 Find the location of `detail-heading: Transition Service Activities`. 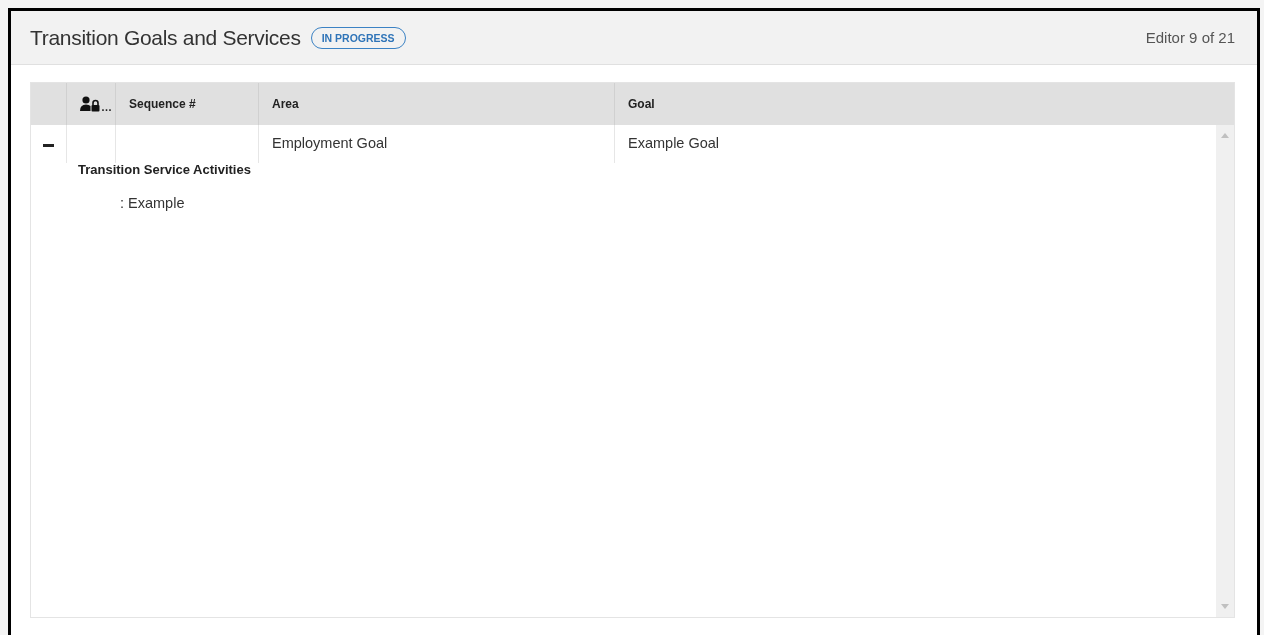

detail-heading: Transition Service Activities is located at coordinates (165, 169).